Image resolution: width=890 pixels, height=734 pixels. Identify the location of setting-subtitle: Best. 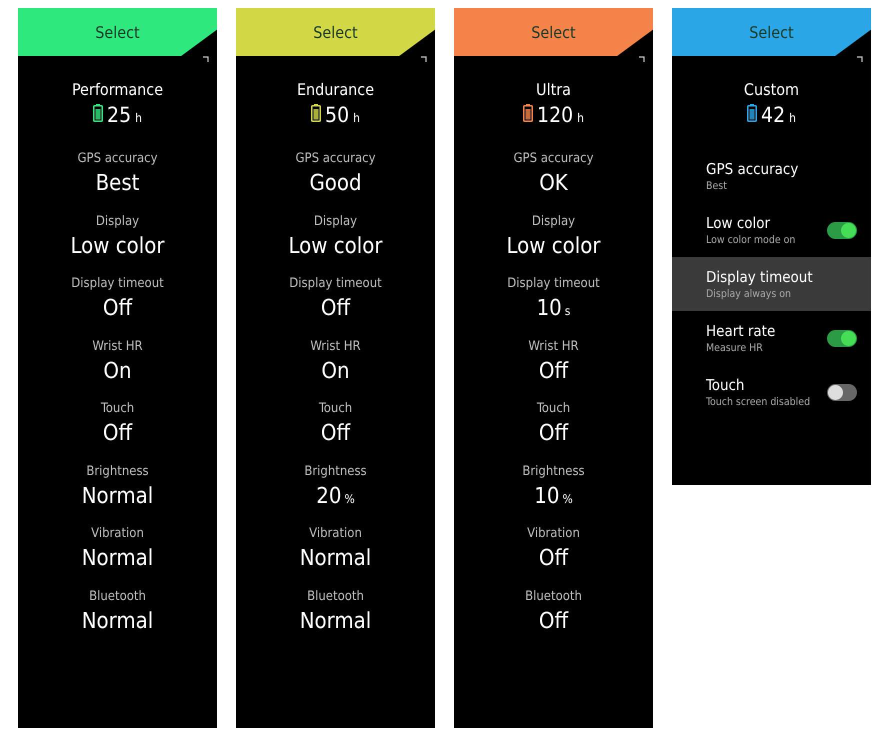
(717, 186).